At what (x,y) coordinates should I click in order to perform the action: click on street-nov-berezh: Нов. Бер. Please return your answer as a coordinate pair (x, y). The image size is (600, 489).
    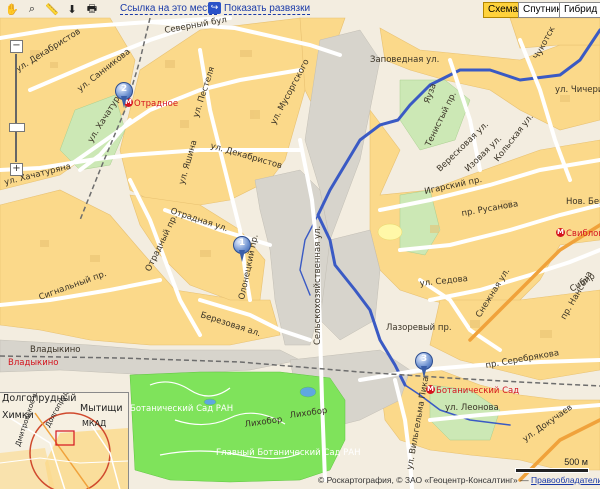
    Looking at the image, I should click on (583, 202).